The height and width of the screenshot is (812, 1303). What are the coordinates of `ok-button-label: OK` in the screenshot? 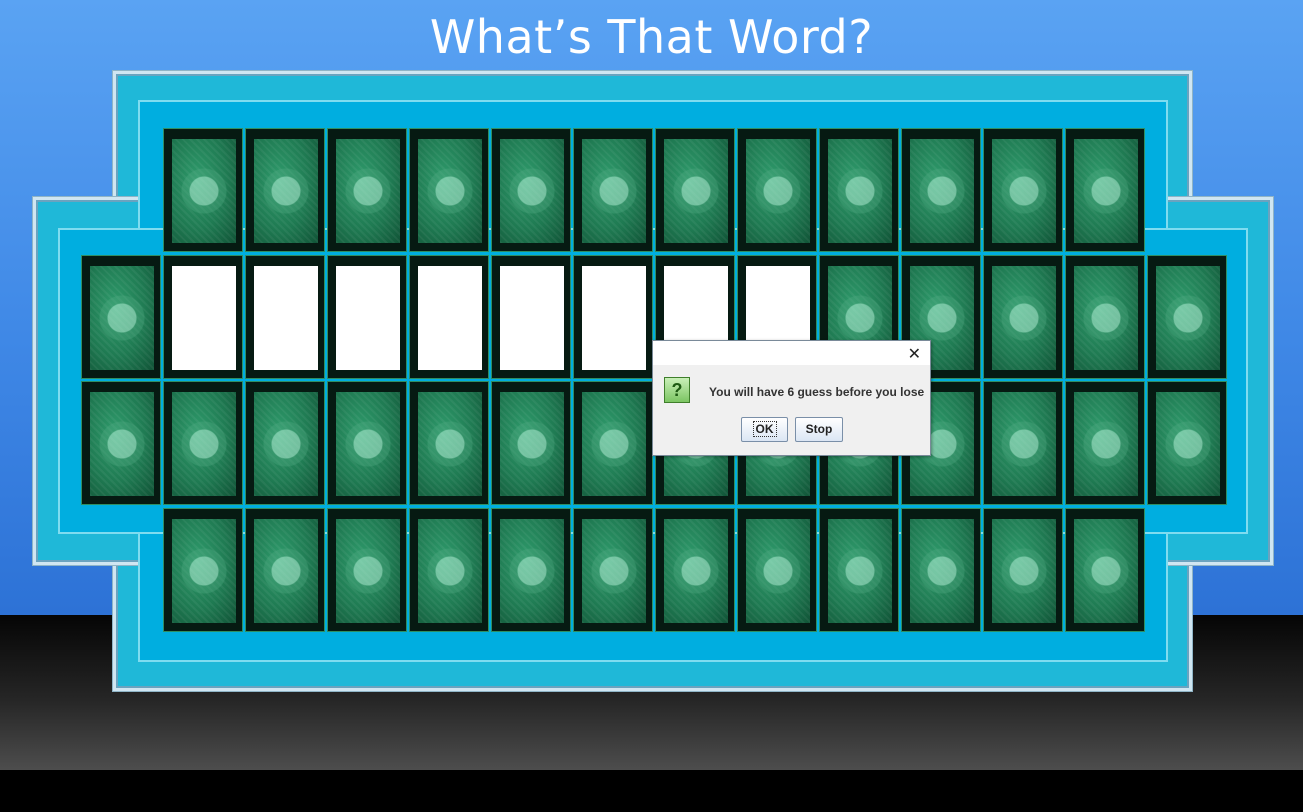 It's located at (764, 429).